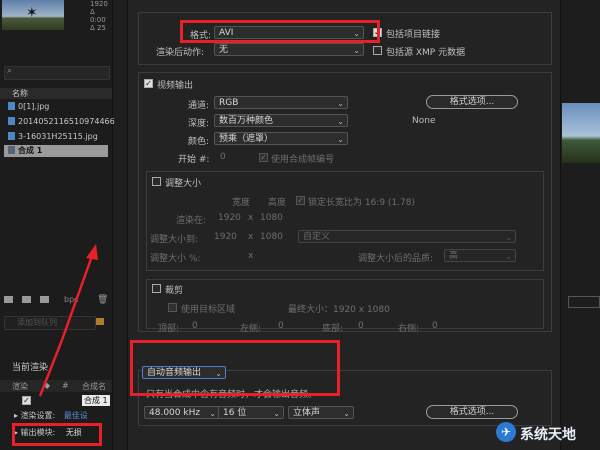 This screenshot has height=450, width=600. Describe the element at coordinates (51, 368) in the screenshot. I see `annotation-arrow-tail` at that location.